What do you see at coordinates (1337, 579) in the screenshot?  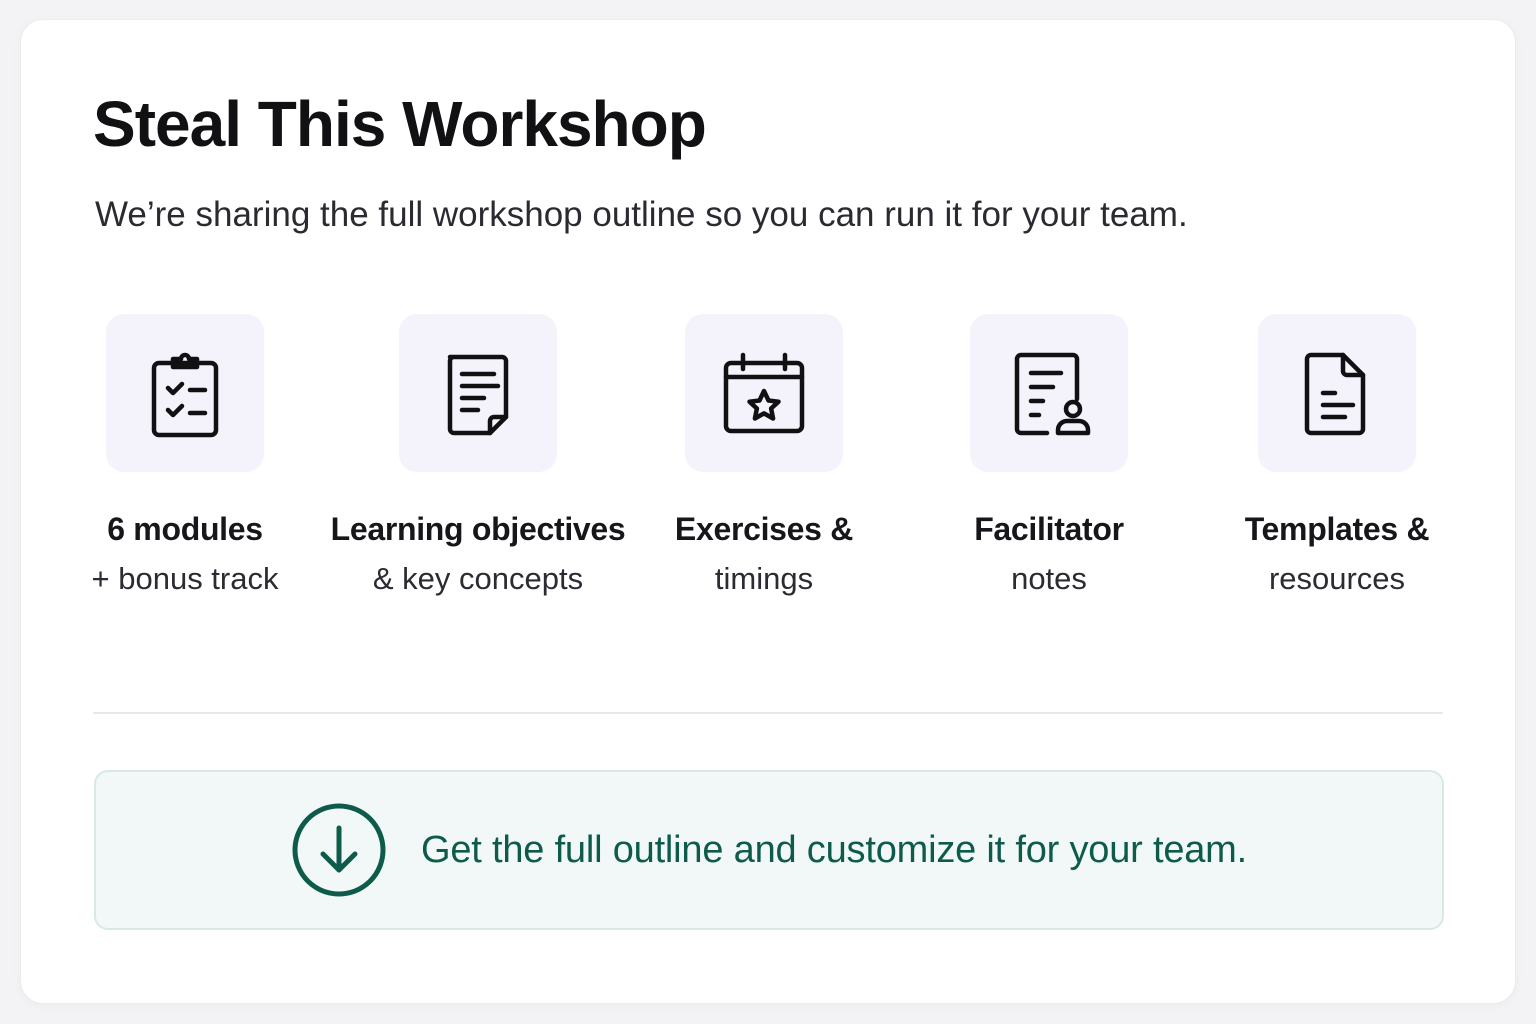 I see `feature-subtitle: resources` at bounding box center [1337, 579].